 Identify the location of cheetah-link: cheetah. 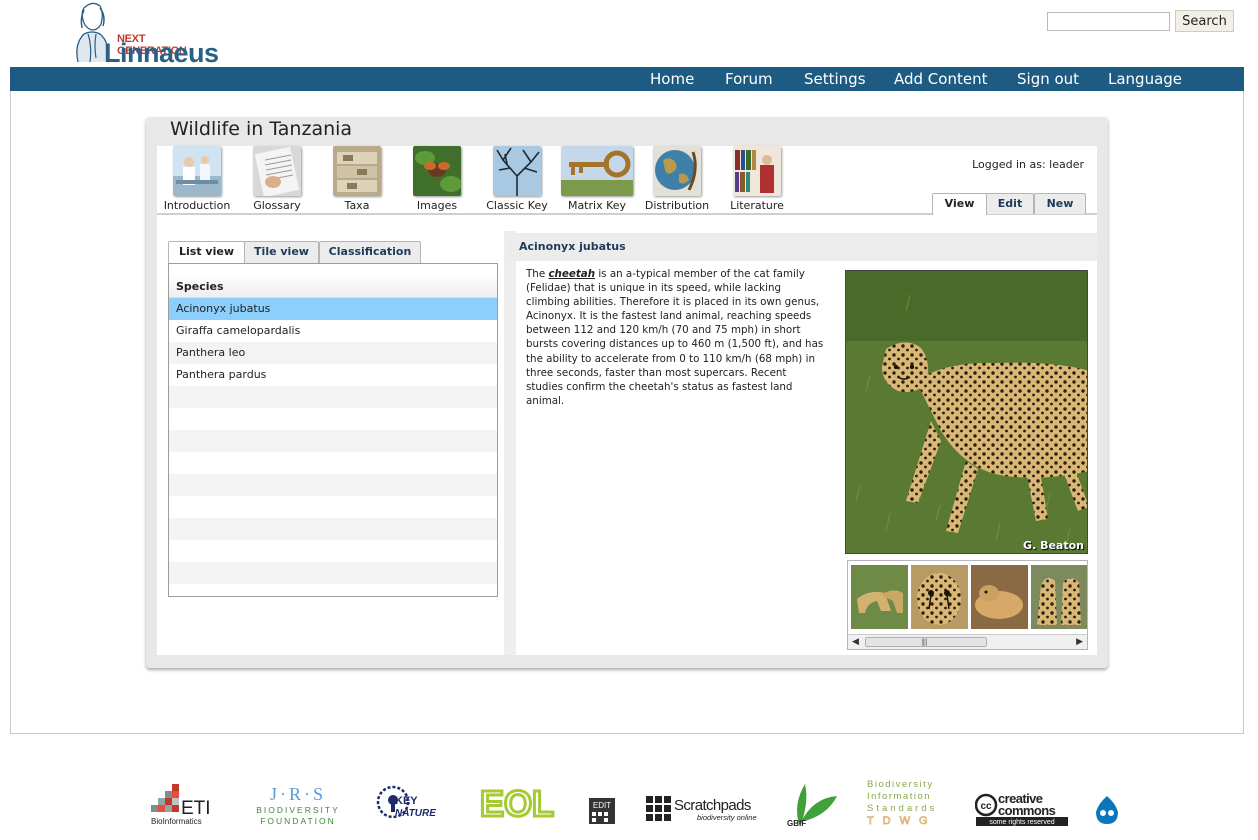
(571, 274).